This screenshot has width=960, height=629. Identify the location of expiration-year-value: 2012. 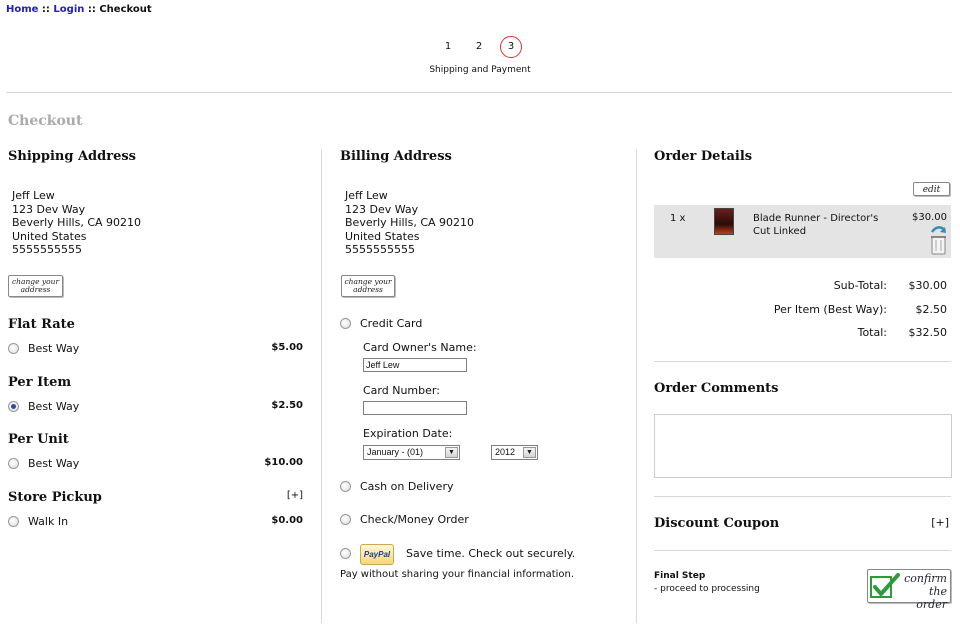
(505, 452).